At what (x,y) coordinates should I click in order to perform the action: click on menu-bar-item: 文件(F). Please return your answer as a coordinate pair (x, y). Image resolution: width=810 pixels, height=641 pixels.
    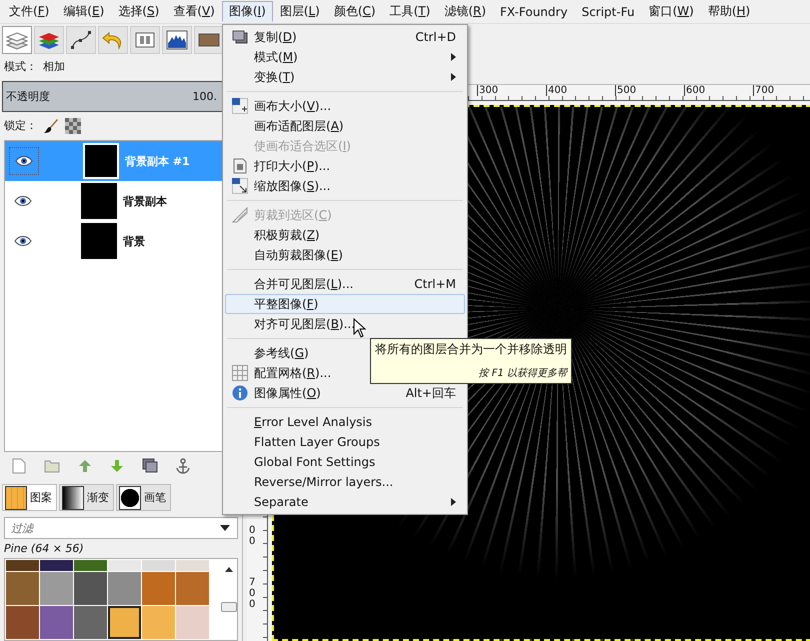
    Looking at the image, I should click on (29, 11).